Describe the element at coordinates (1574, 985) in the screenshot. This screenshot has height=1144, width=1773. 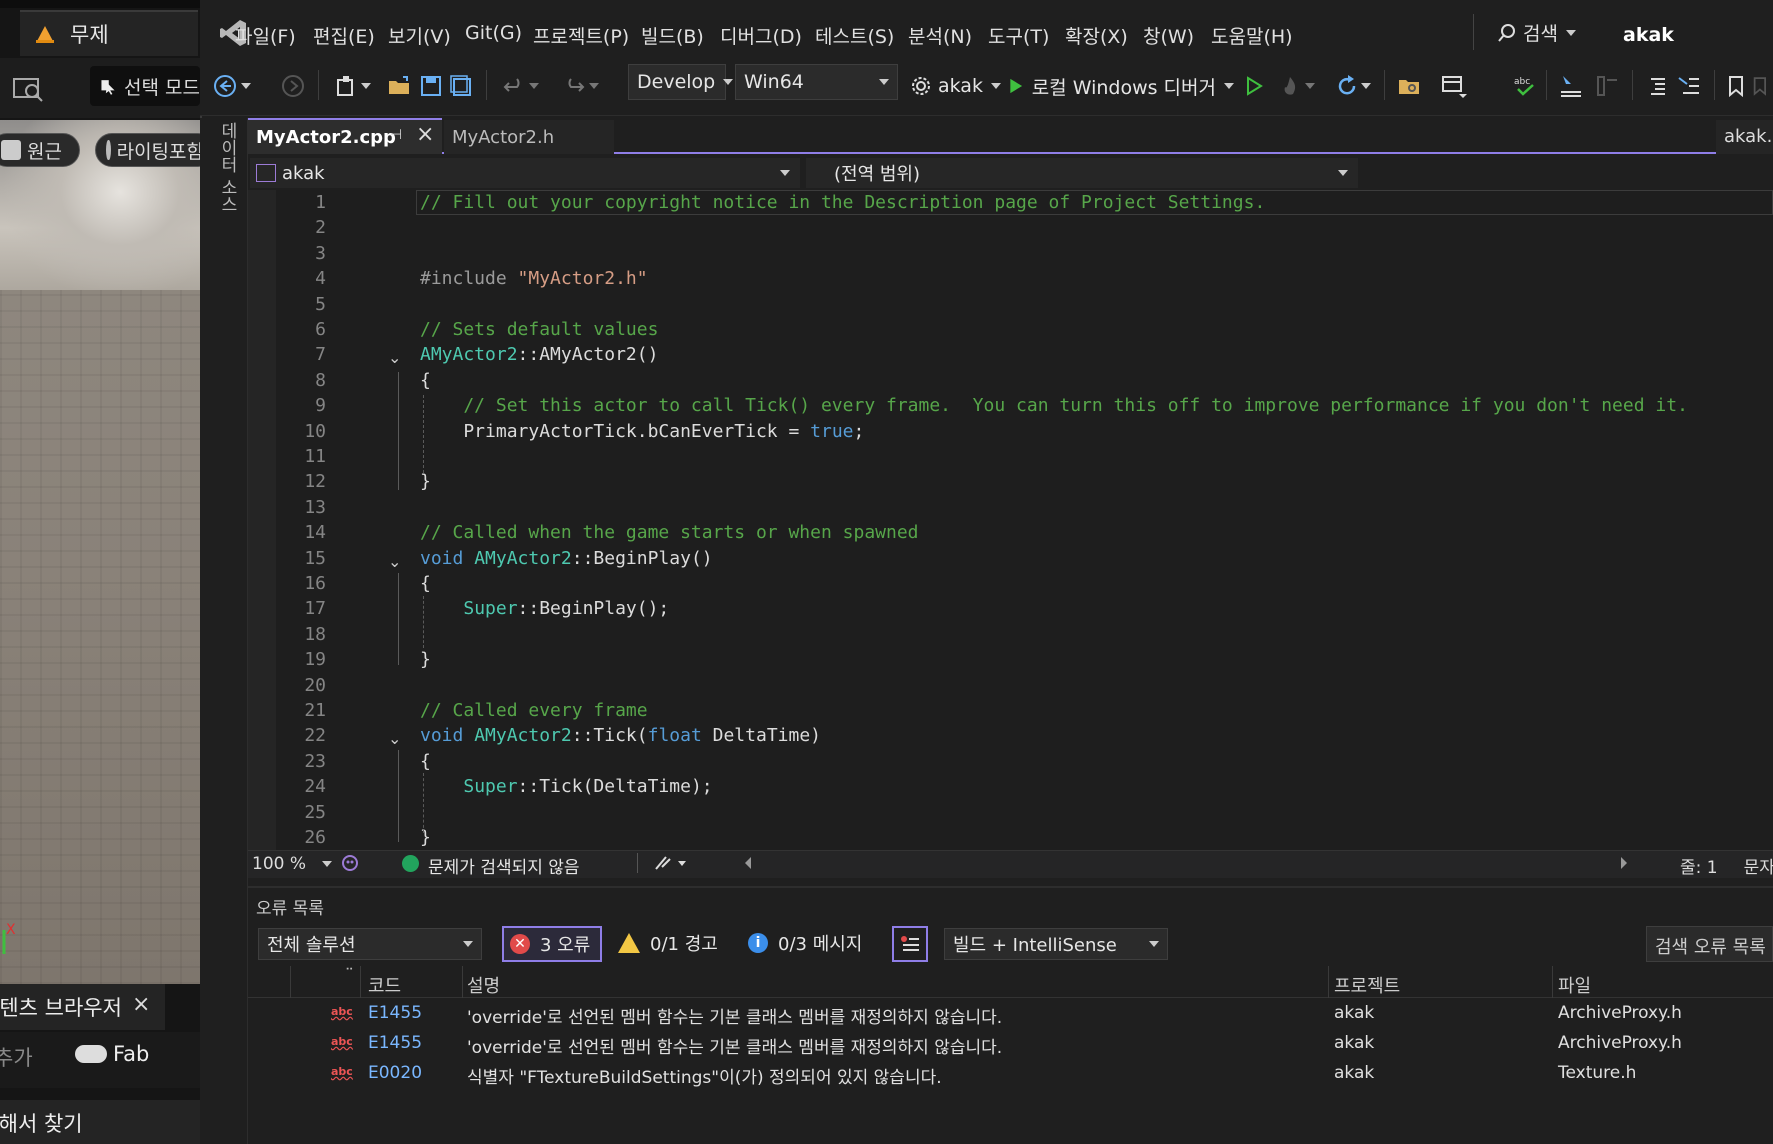
I see `column-header-file: 파일` at that location.